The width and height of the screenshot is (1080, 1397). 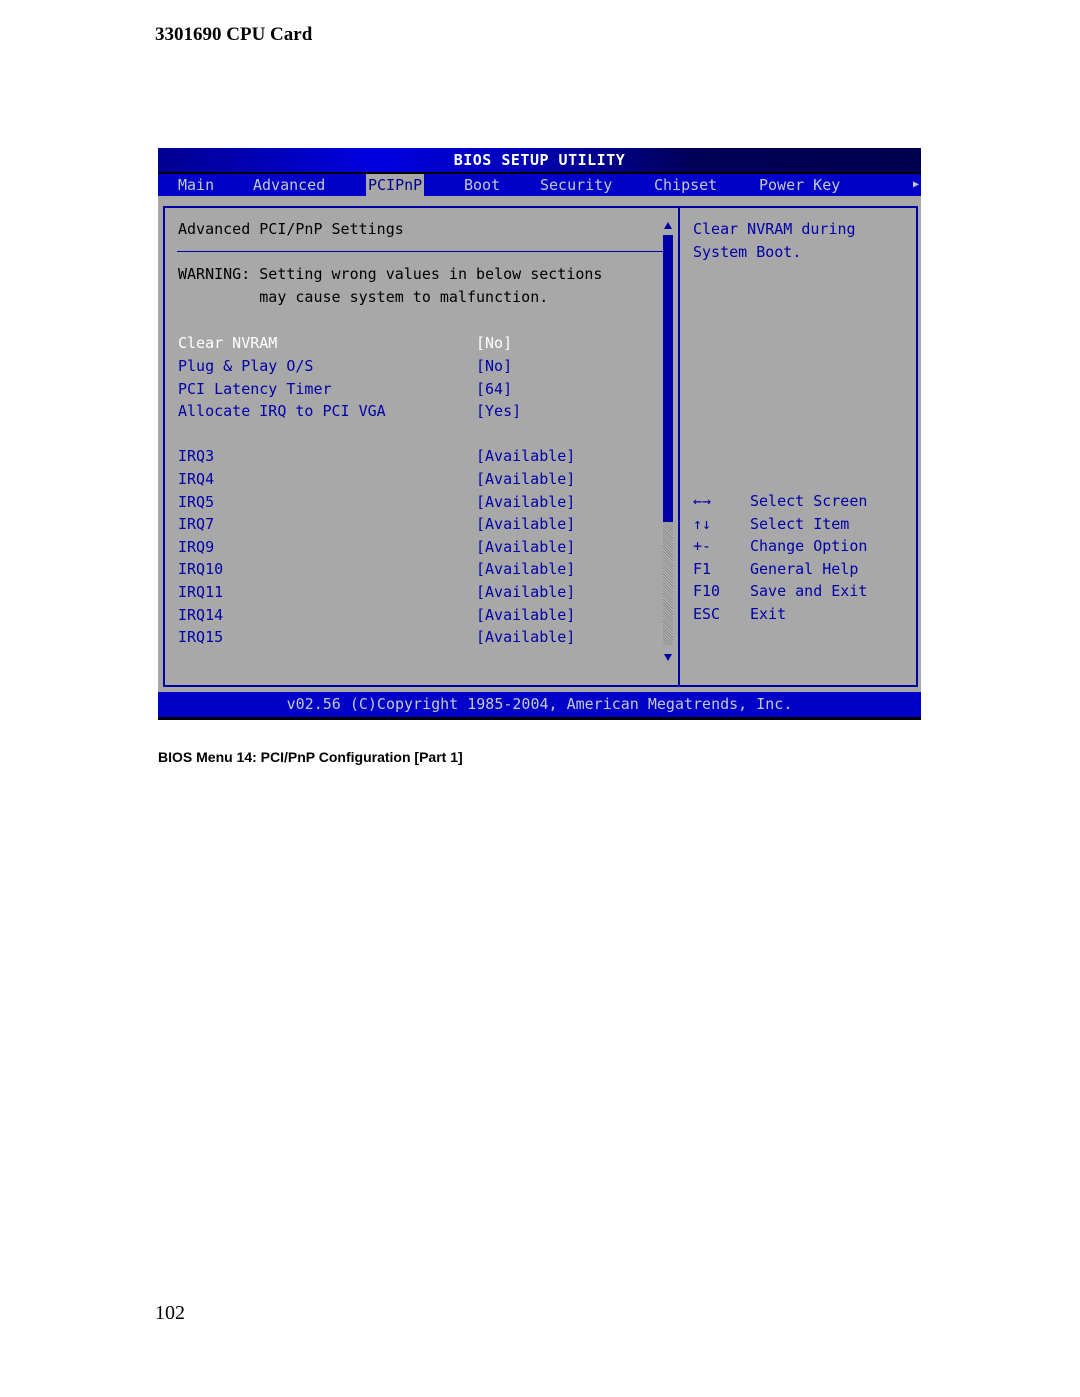 I want to click on key-hint-select-screen: ←→ Select Screen, so click(x=803, y=501).